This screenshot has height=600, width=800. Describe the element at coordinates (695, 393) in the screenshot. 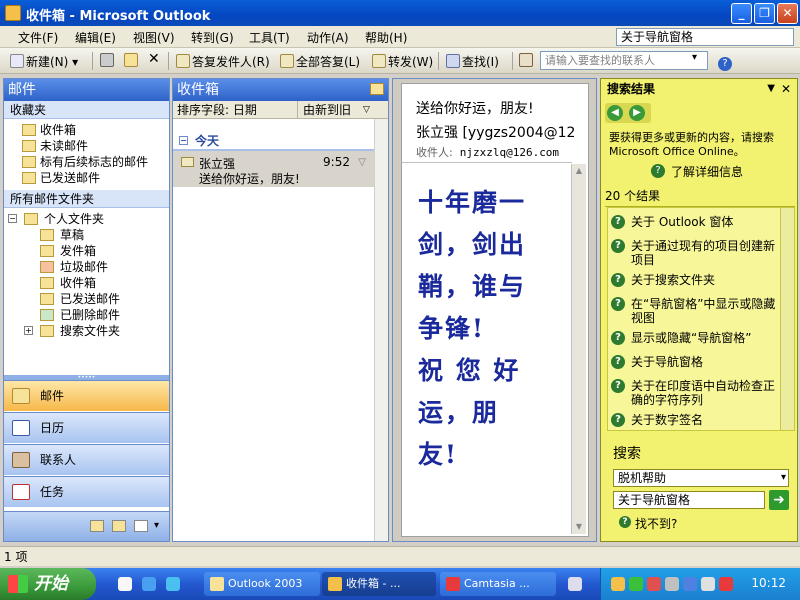

I see `result-item: ? 关于在印度语中自动检查正确的字符序列` at that location.